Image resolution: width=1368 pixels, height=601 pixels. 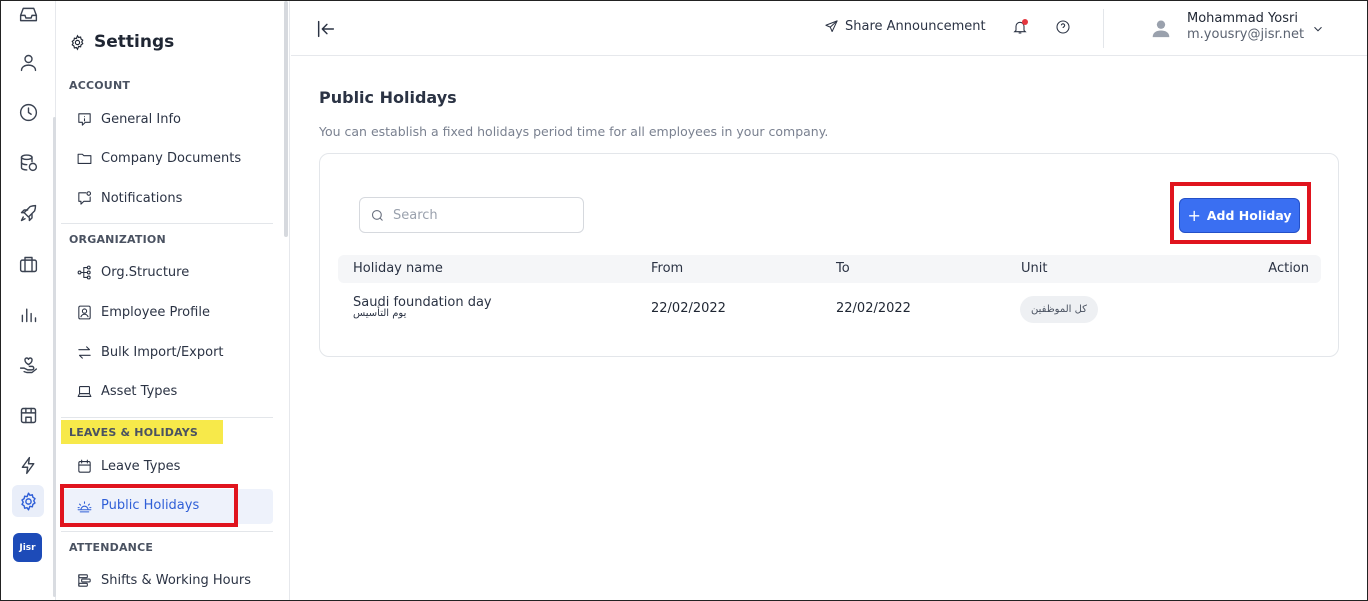 What do you see at coordinates (380, 313) in the screenshot?
I see `holiday-name-arabic: يوم التأسيس` at bounding box center [380, 313].